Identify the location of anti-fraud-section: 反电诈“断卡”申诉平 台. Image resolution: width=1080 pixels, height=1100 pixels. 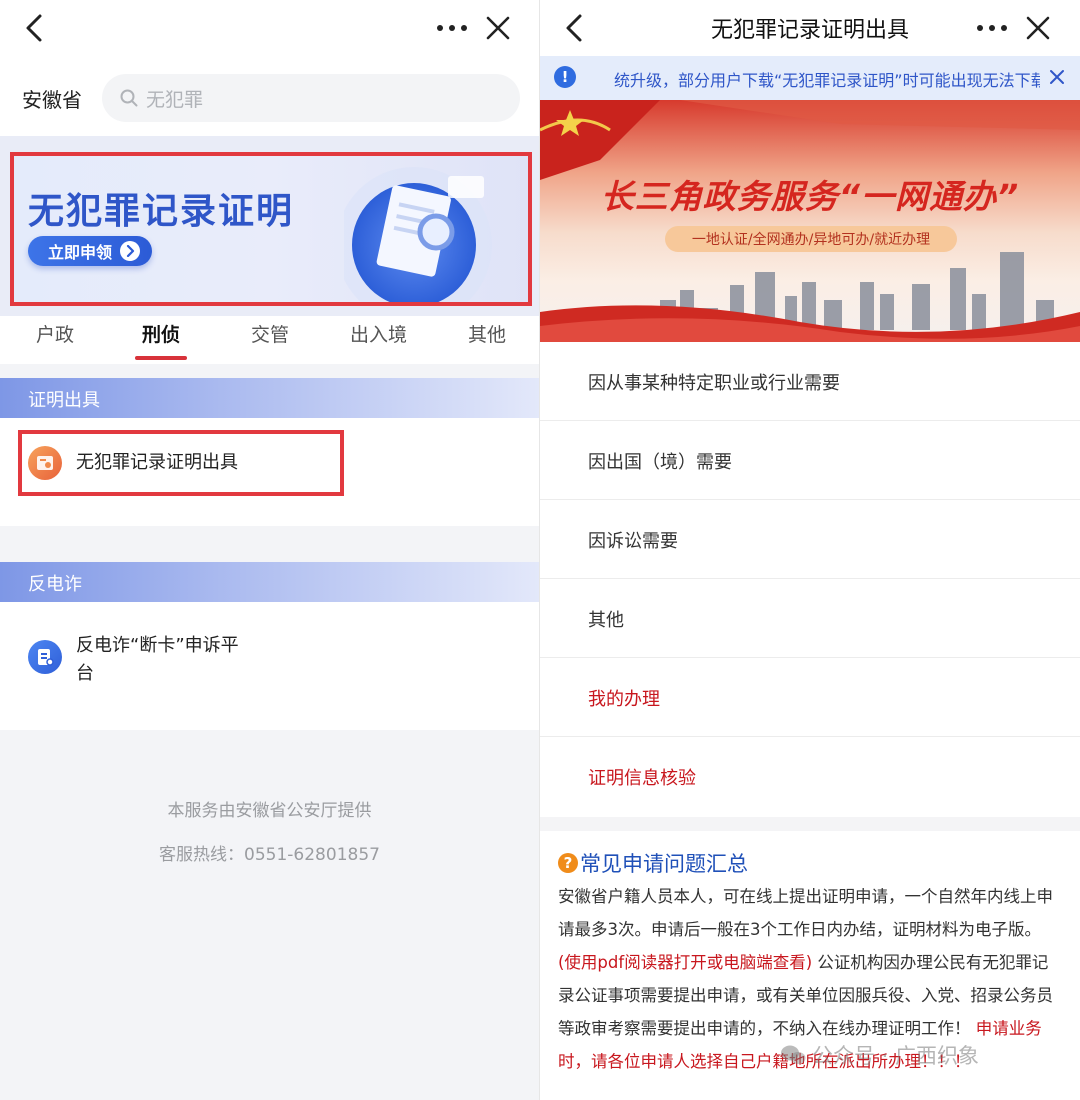
(269, 666).